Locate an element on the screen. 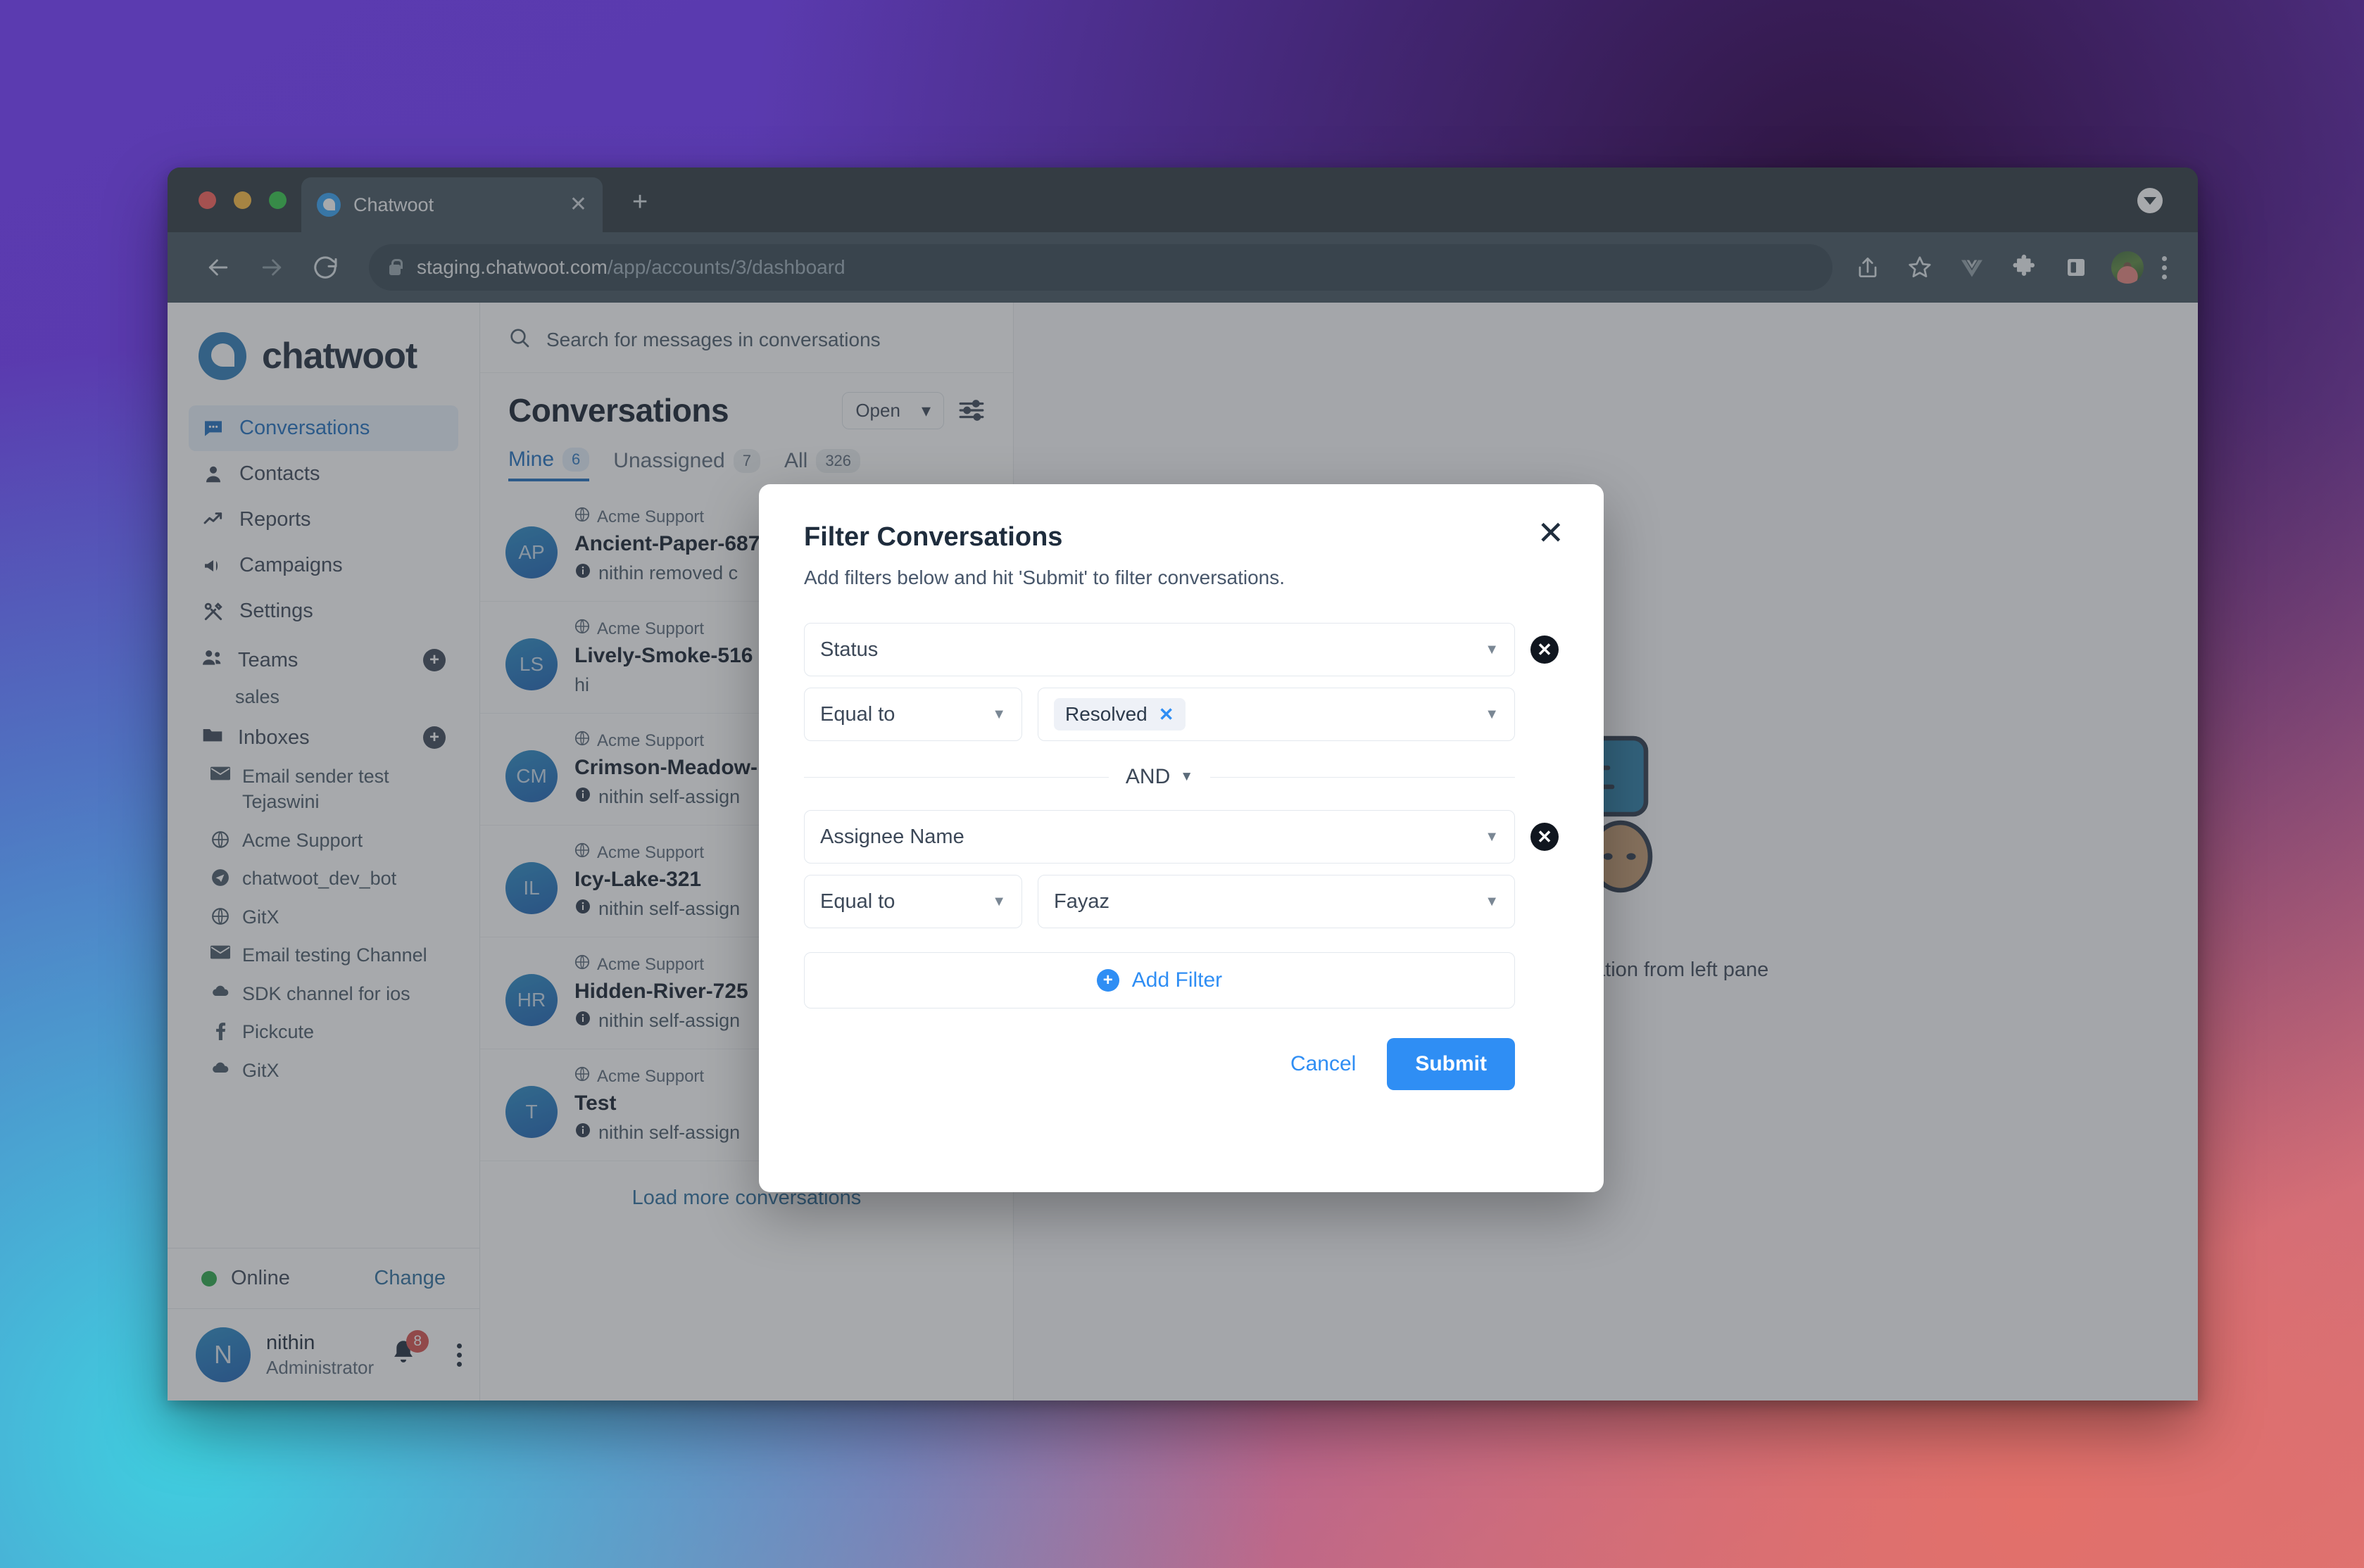 This screenshot has width=2364, height=1568. divider-left is located at coordinates (956, 777).